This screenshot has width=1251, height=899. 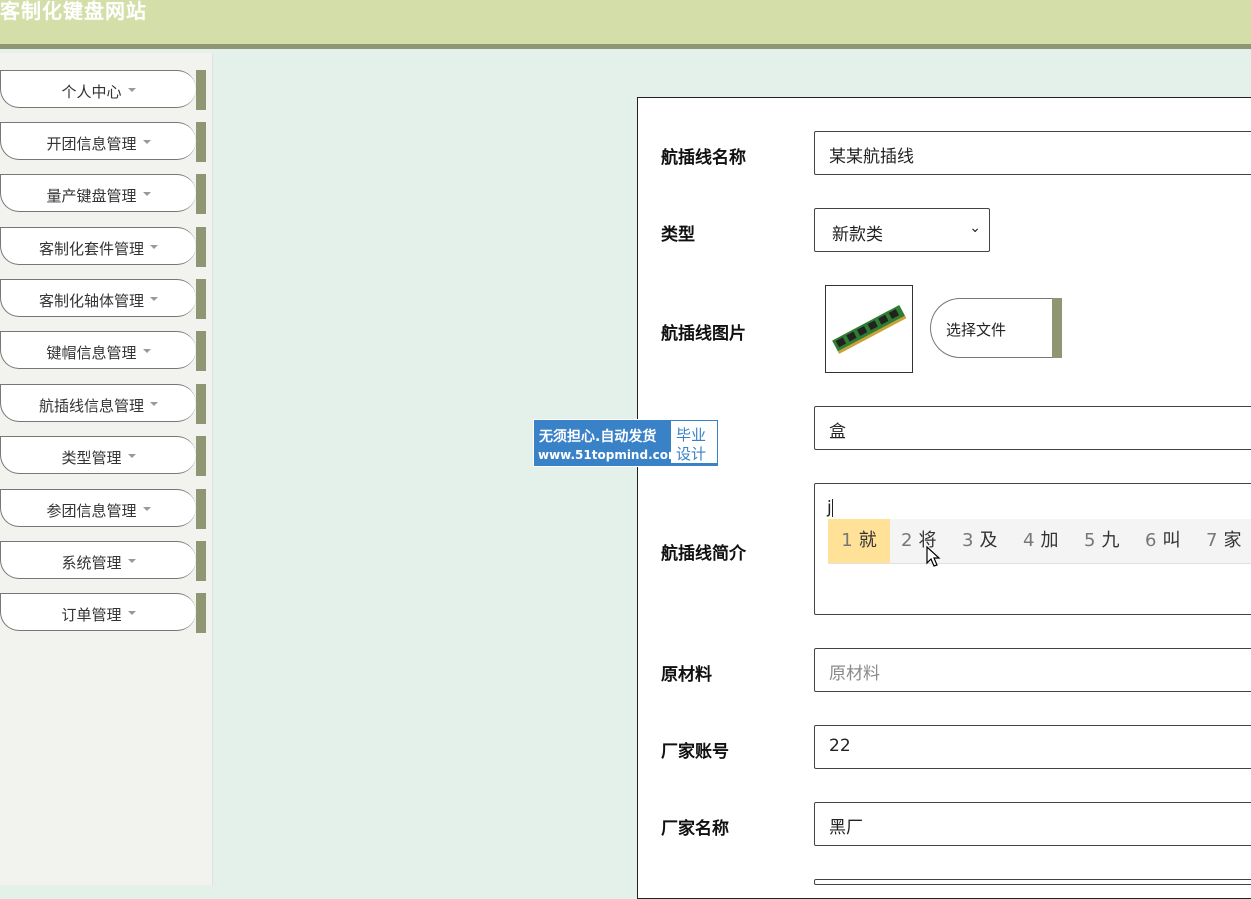 I want to click on ime-candidate: 3及, so click(x=979, y=541).